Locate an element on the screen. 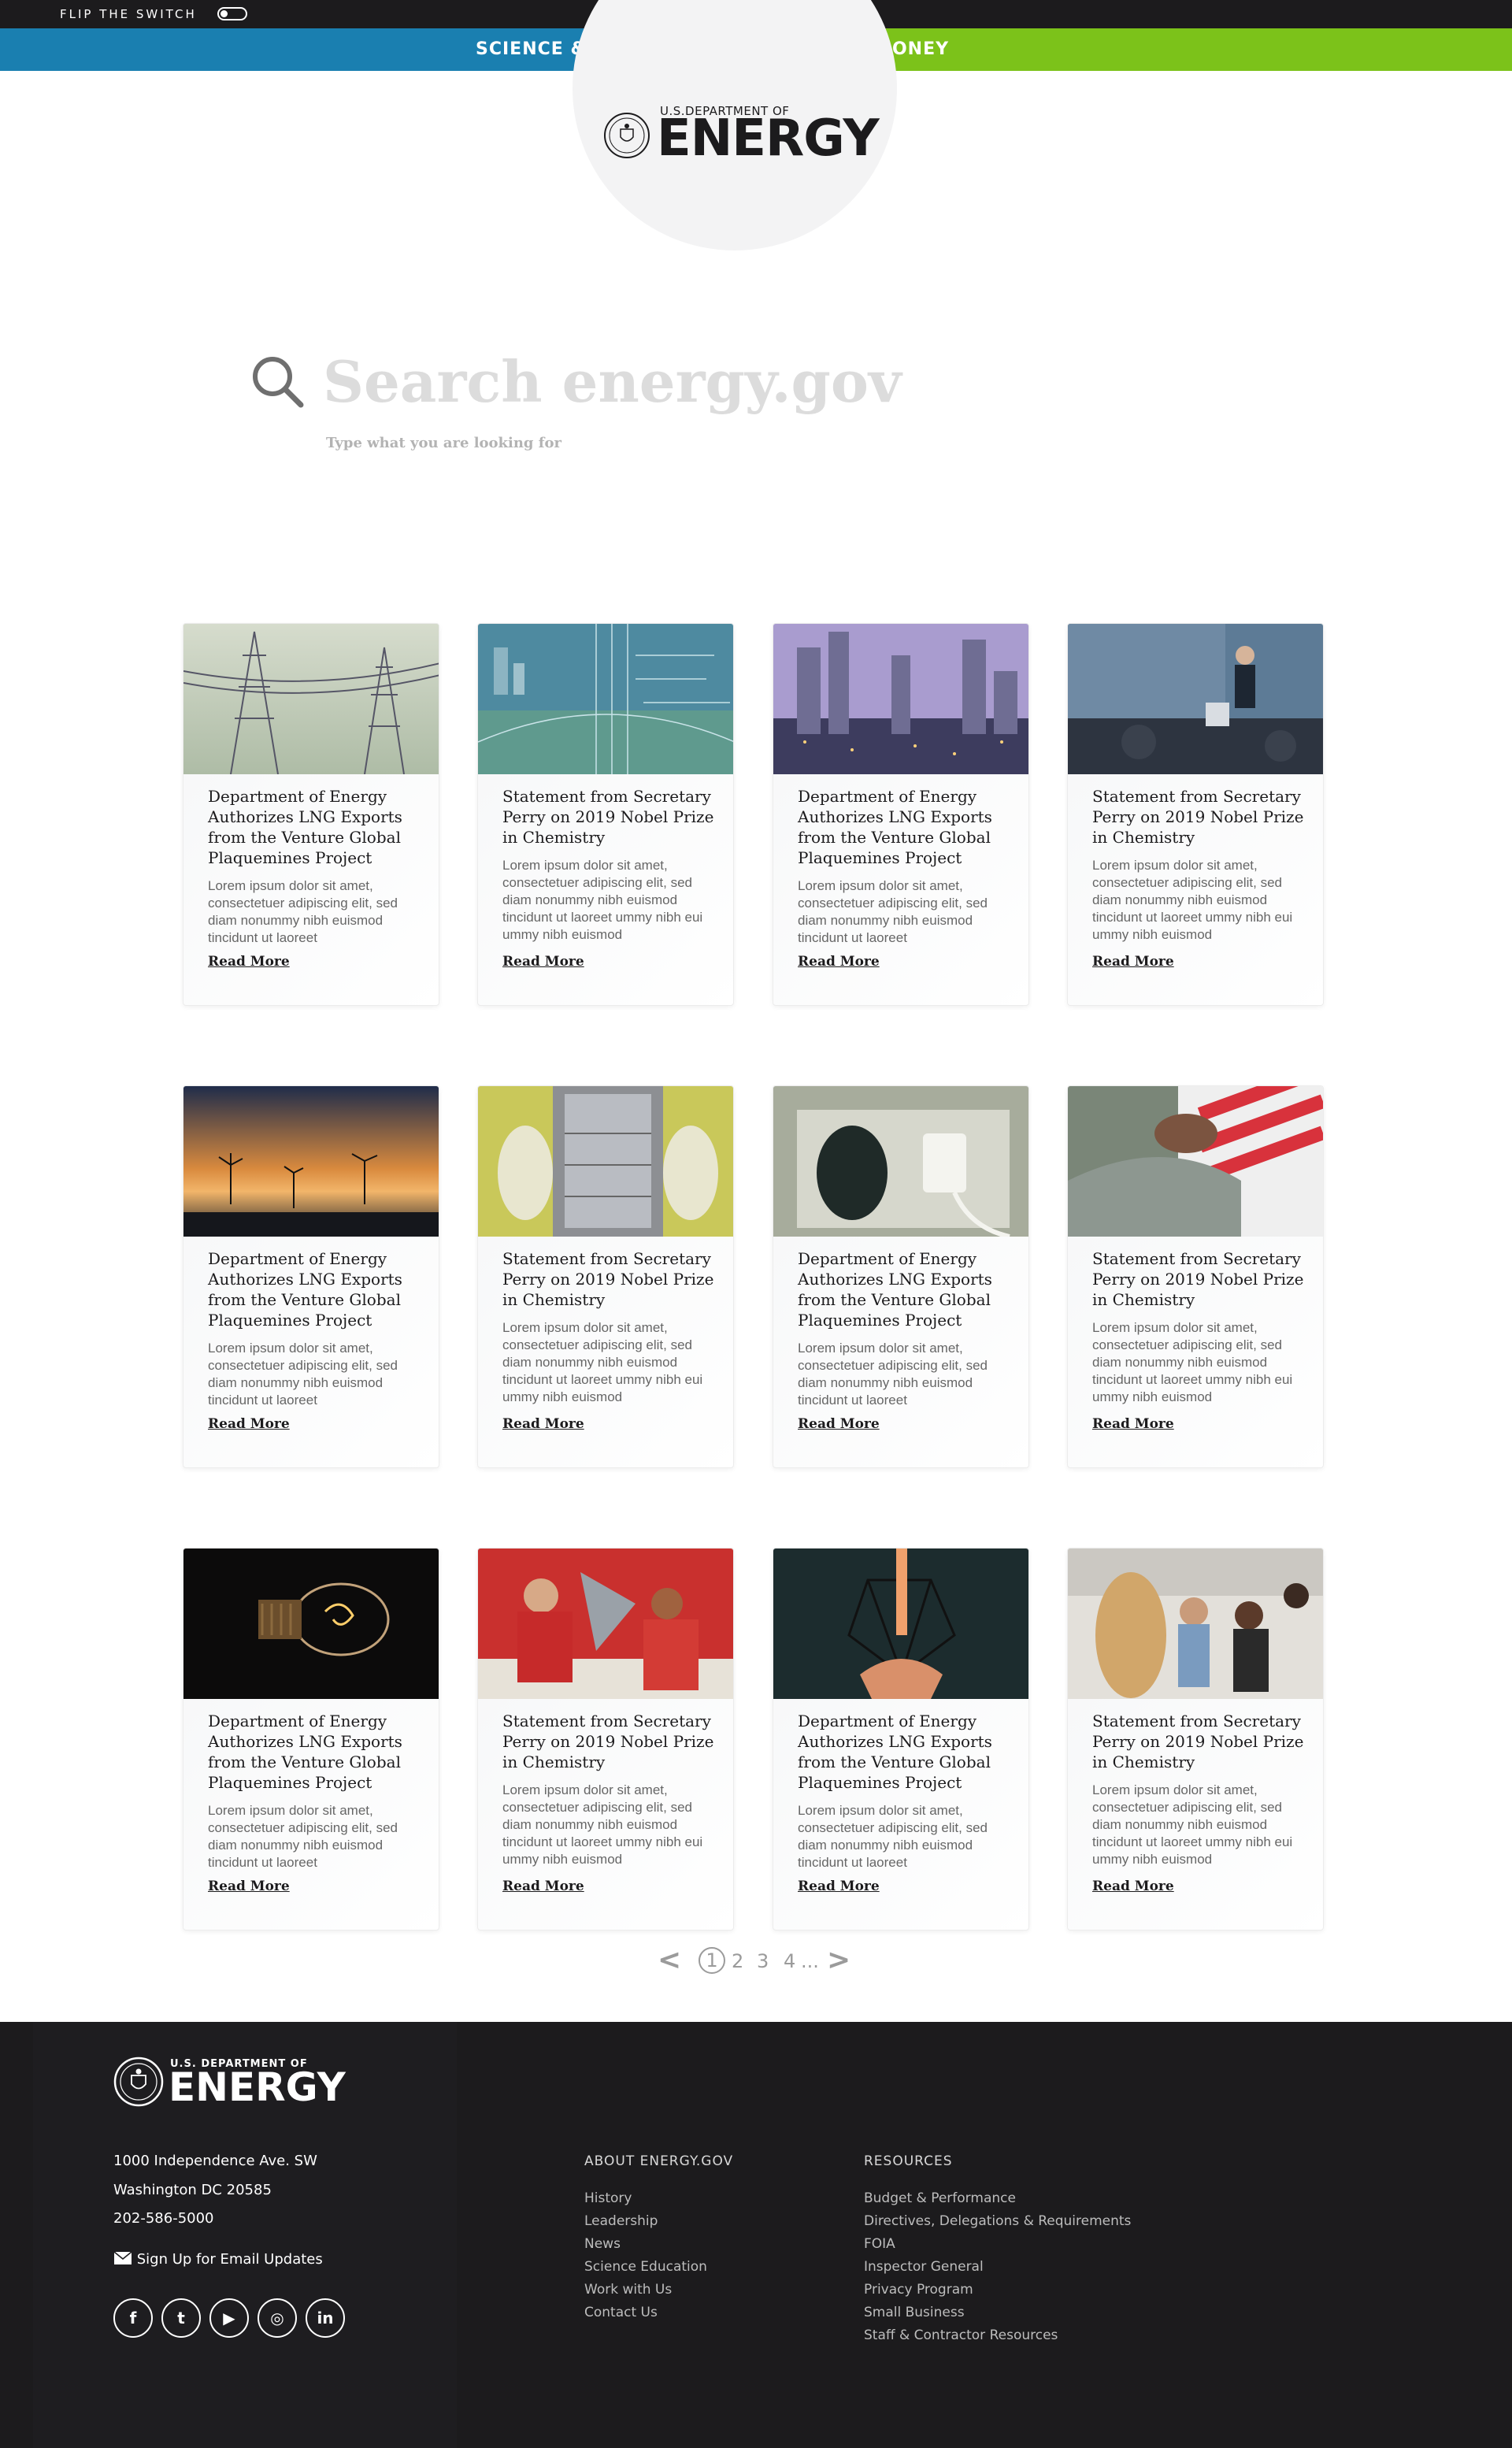  flip-switch-label: FLIP THE SWITCH is located at coordinates (128, 14).